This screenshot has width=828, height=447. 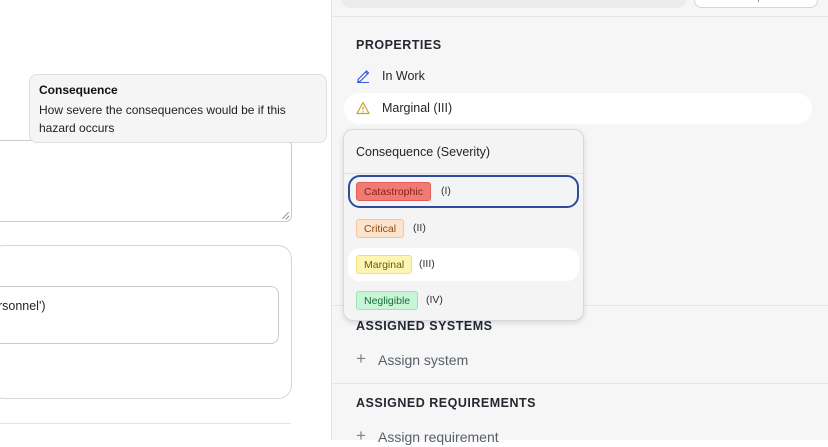 What do you see at coordinates (399, 45) in the screenshot?
I see `properties-section-title: PROPERTIES` at bounding box center [399, 45].